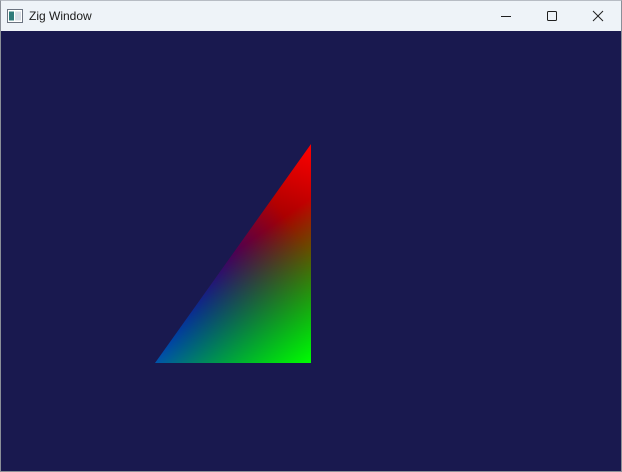 This screenshot has height=472, width=622. Describe the element at coordinates (60, 16) in the screenshot. I see `window-title: Zig Window` at that location.